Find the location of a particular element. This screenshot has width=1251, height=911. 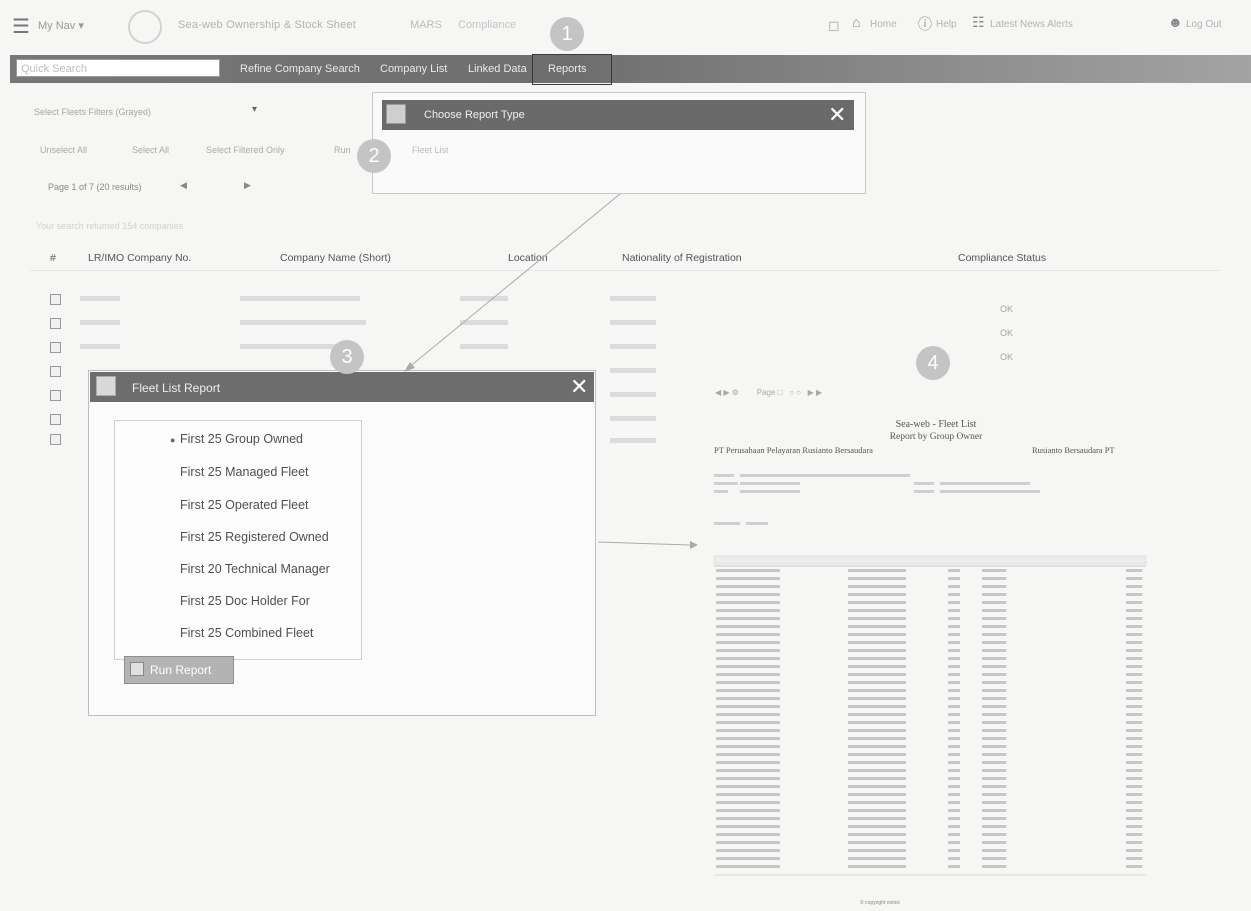

step-badge-4: 4 is located at coordinates (933, 363).